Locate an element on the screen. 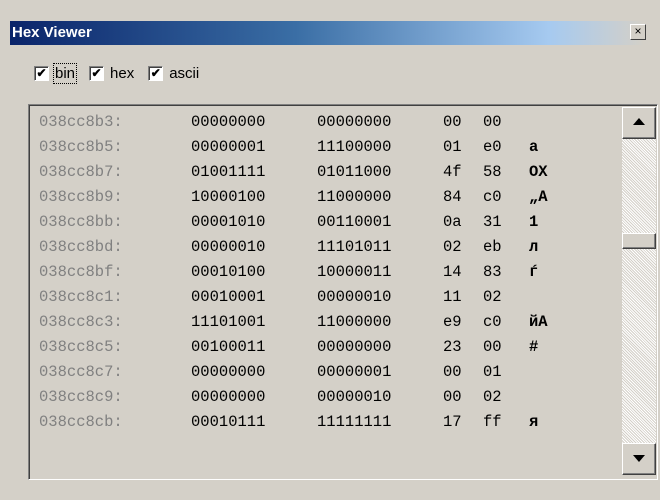 The width and height of the screenshot is (660, 500). row-ascii: я is located at coordinates (534, 422).